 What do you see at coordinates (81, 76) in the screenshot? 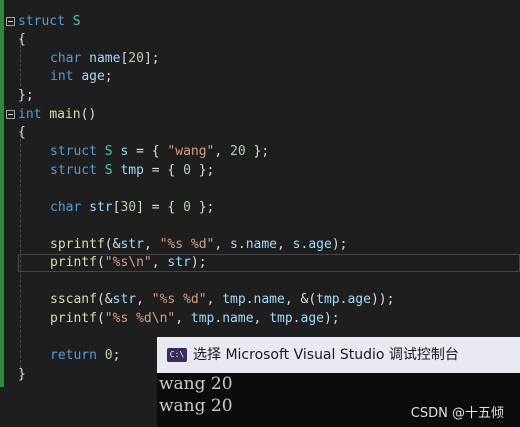
I see `code-line-4: int age;` at bounding box center [81, 76].